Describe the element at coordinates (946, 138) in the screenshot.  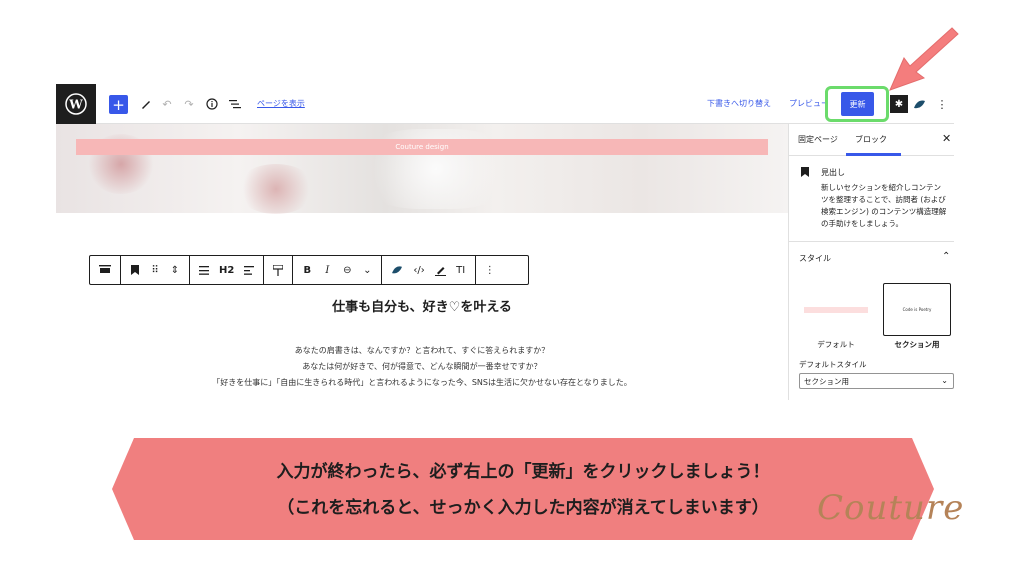
I see `close-icon: ✕` at that location.